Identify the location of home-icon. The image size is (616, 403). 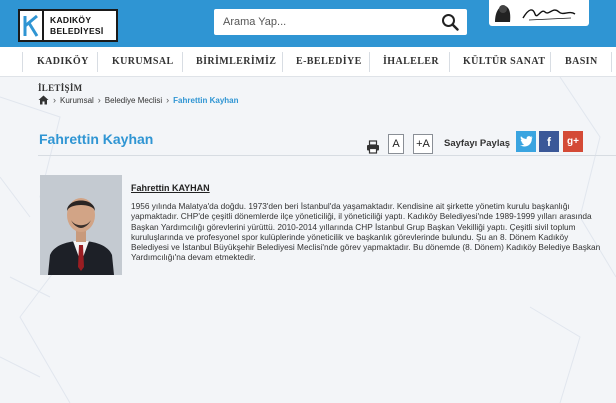
(43, 100).